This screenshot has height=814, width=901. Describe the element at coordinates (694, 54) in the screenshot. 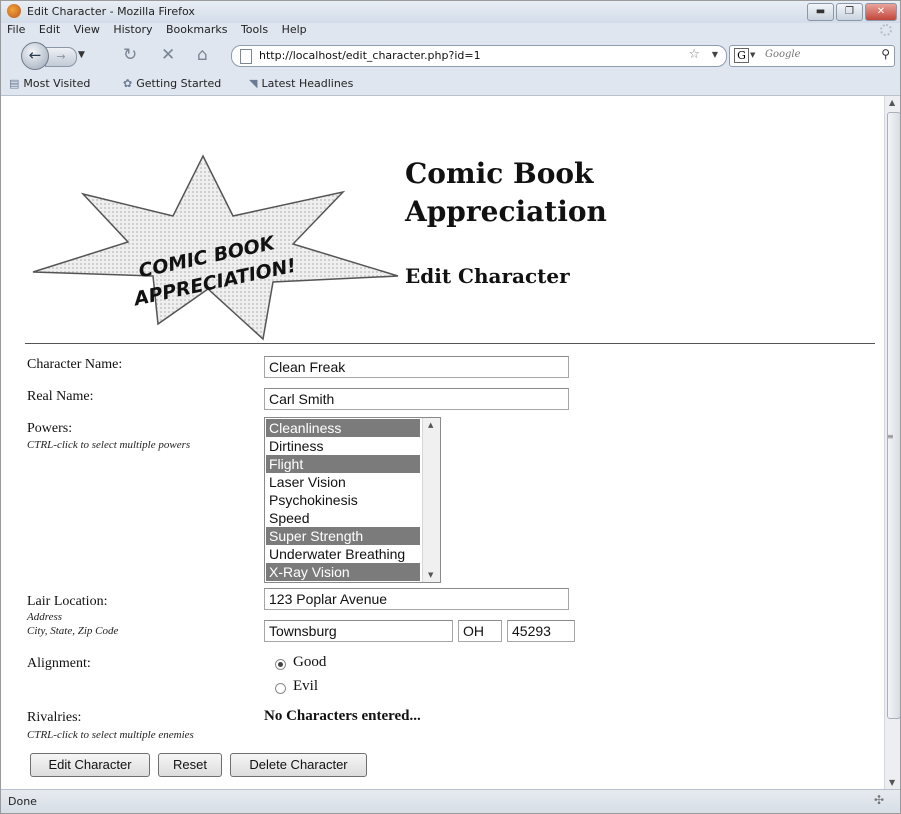

I see `star-icon: ☆` at that location.